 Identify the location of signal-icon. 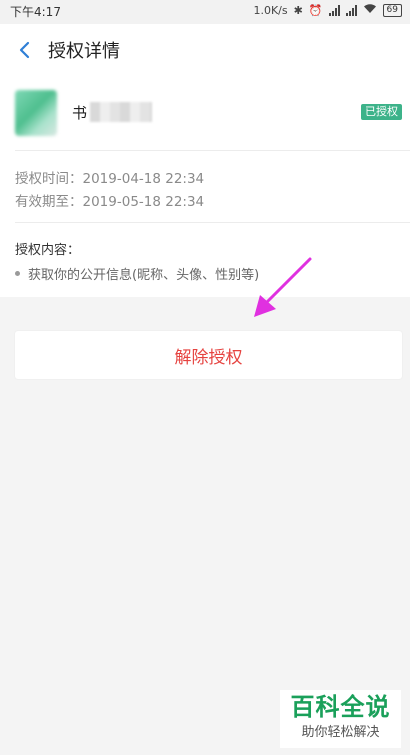
(334, 10).